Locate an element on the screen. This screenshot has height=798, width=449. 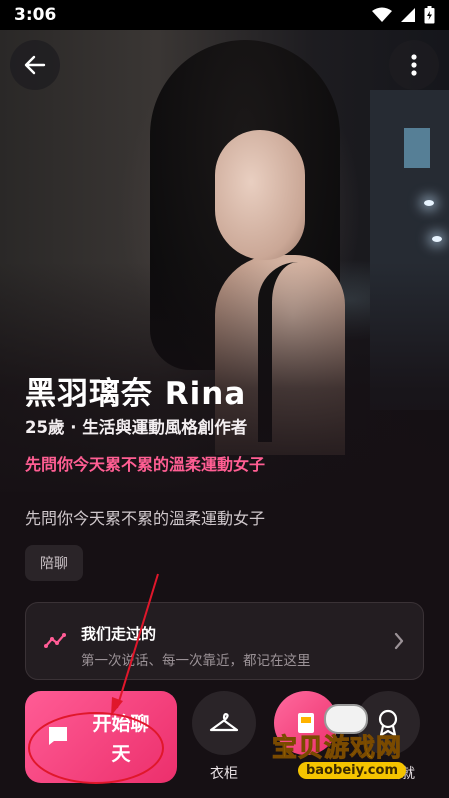
profile-tagline: 先問你今天累不累的溫柔運動女子 is located at coordinates (145, 464).